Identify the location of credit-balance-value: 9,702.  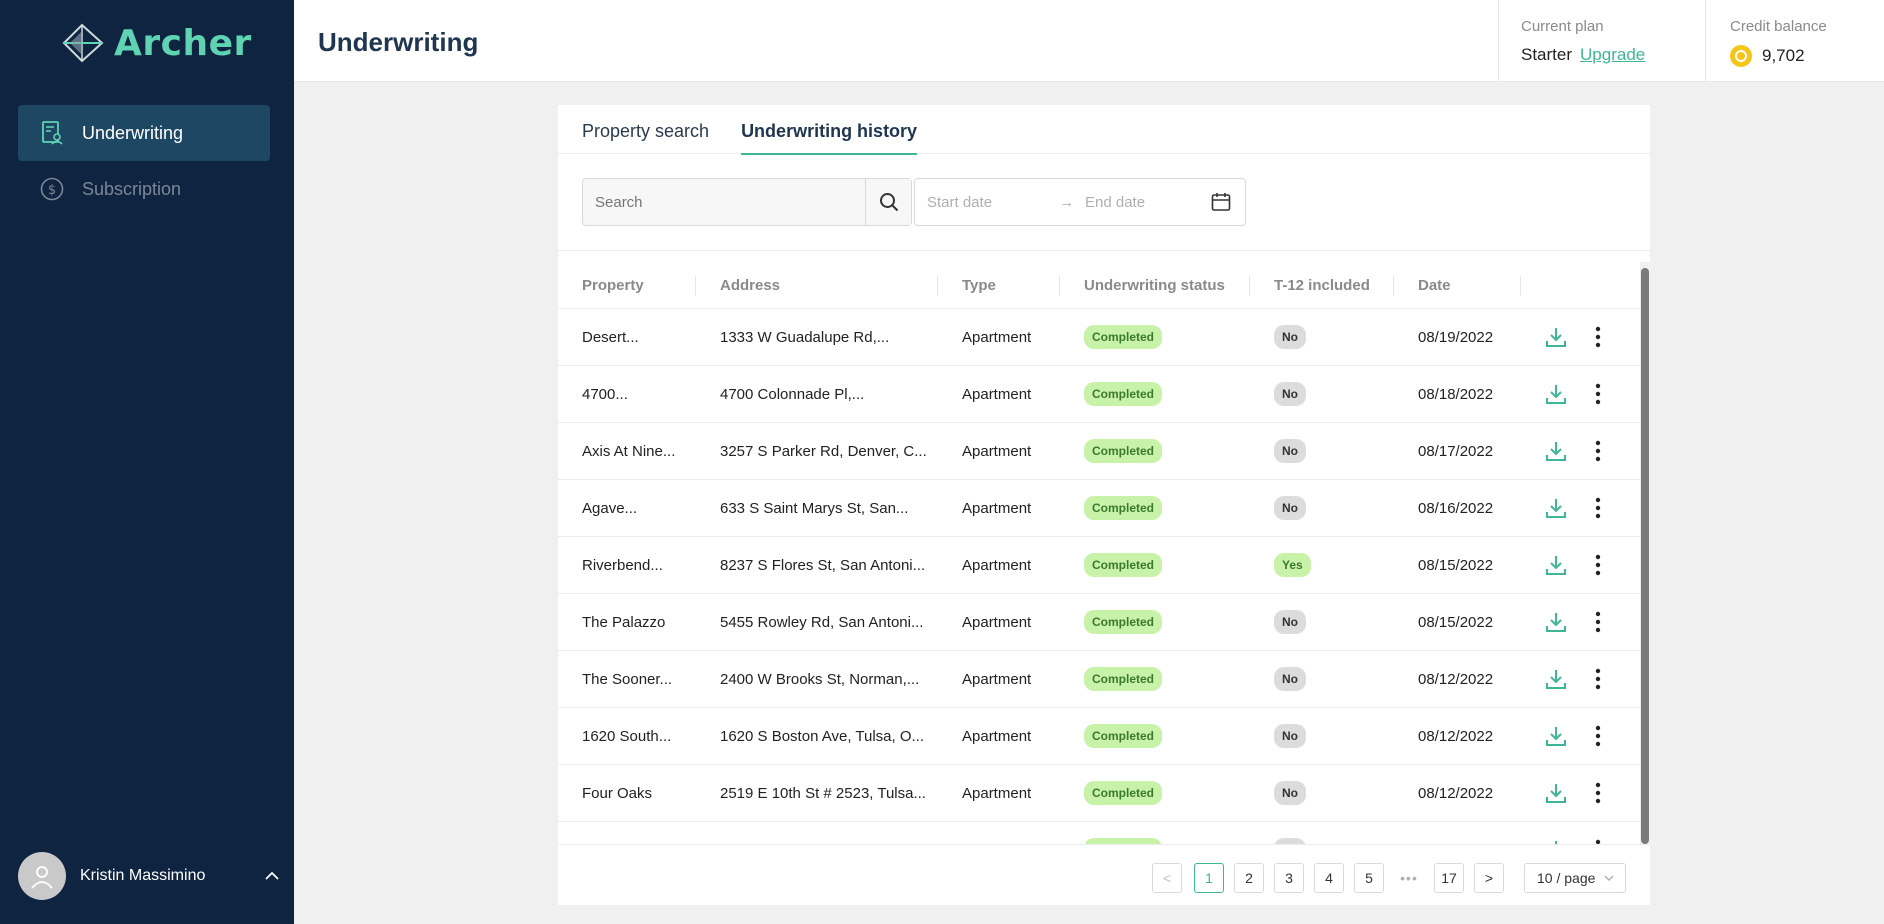
(1783, 56).